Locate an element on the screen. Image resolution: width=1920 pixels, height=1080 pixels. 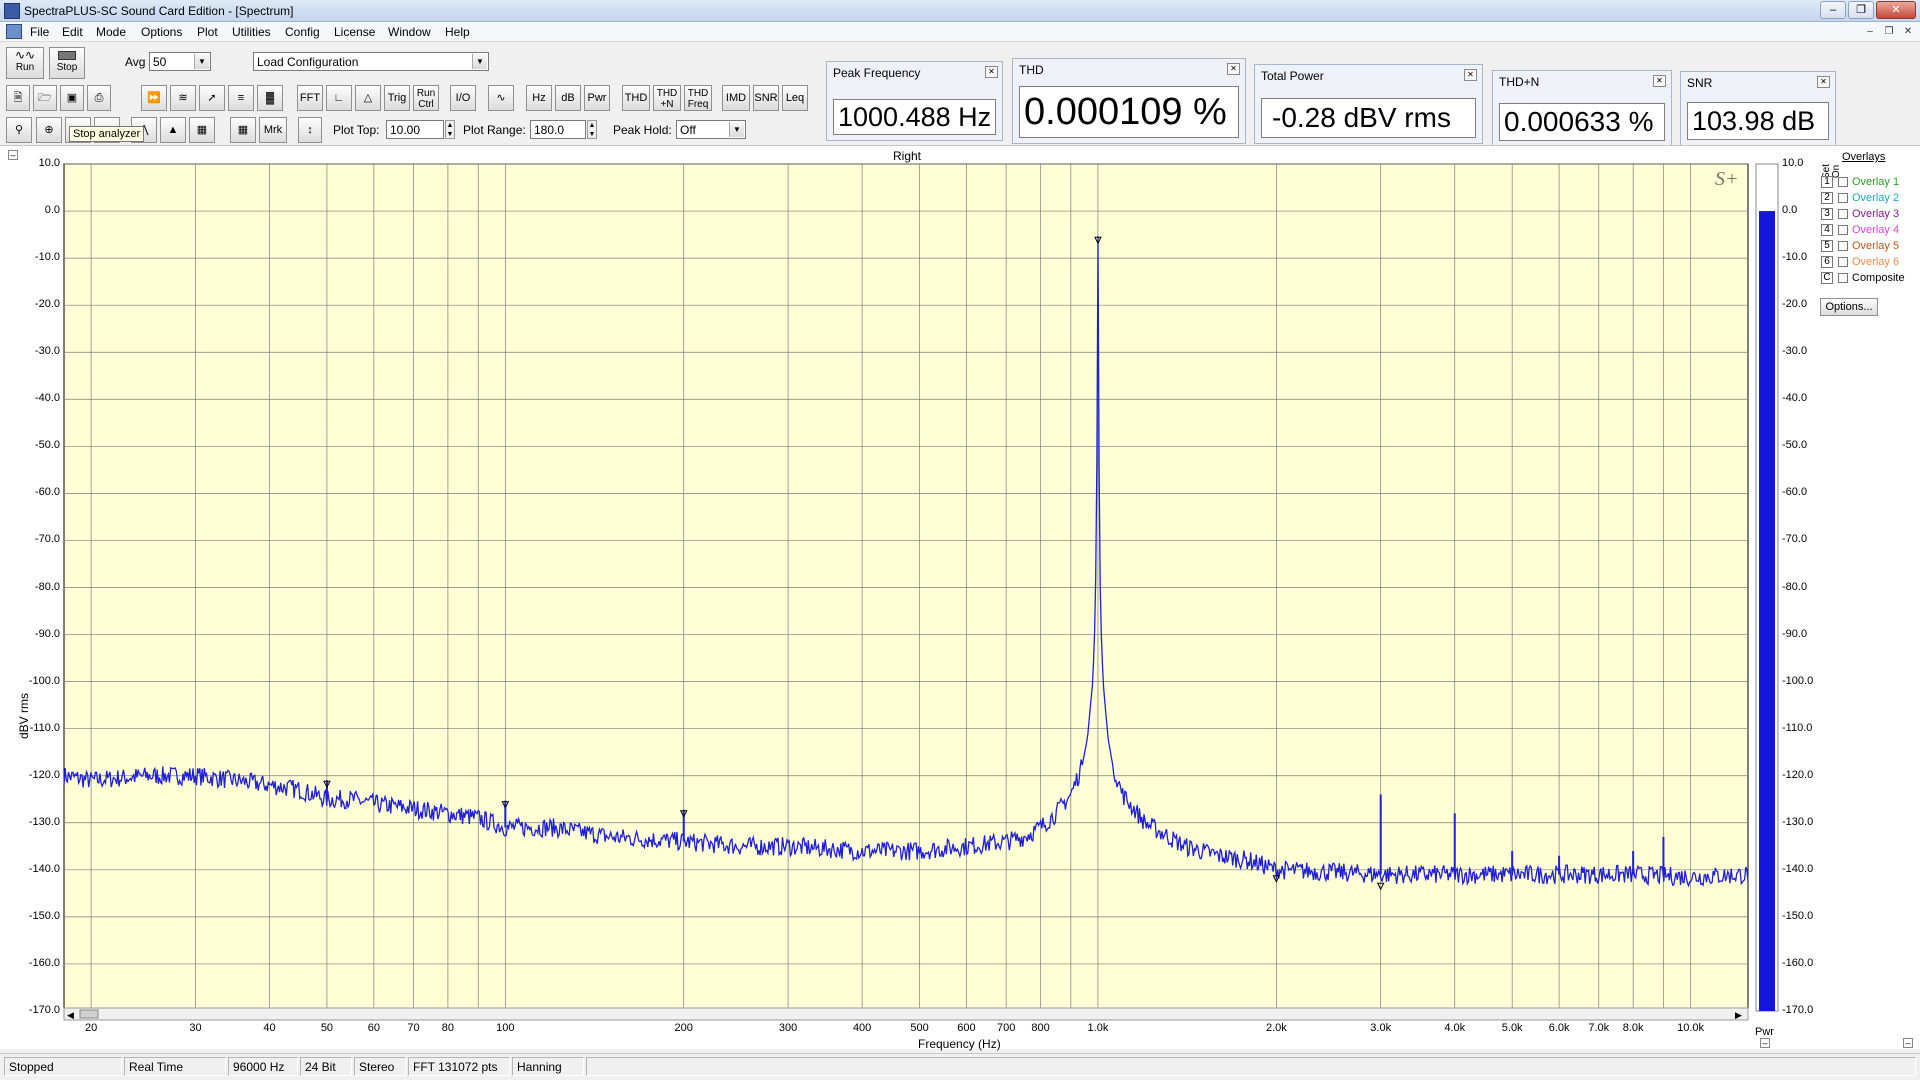
open-file-button: 🗁 is located at coordinates (45, 98).